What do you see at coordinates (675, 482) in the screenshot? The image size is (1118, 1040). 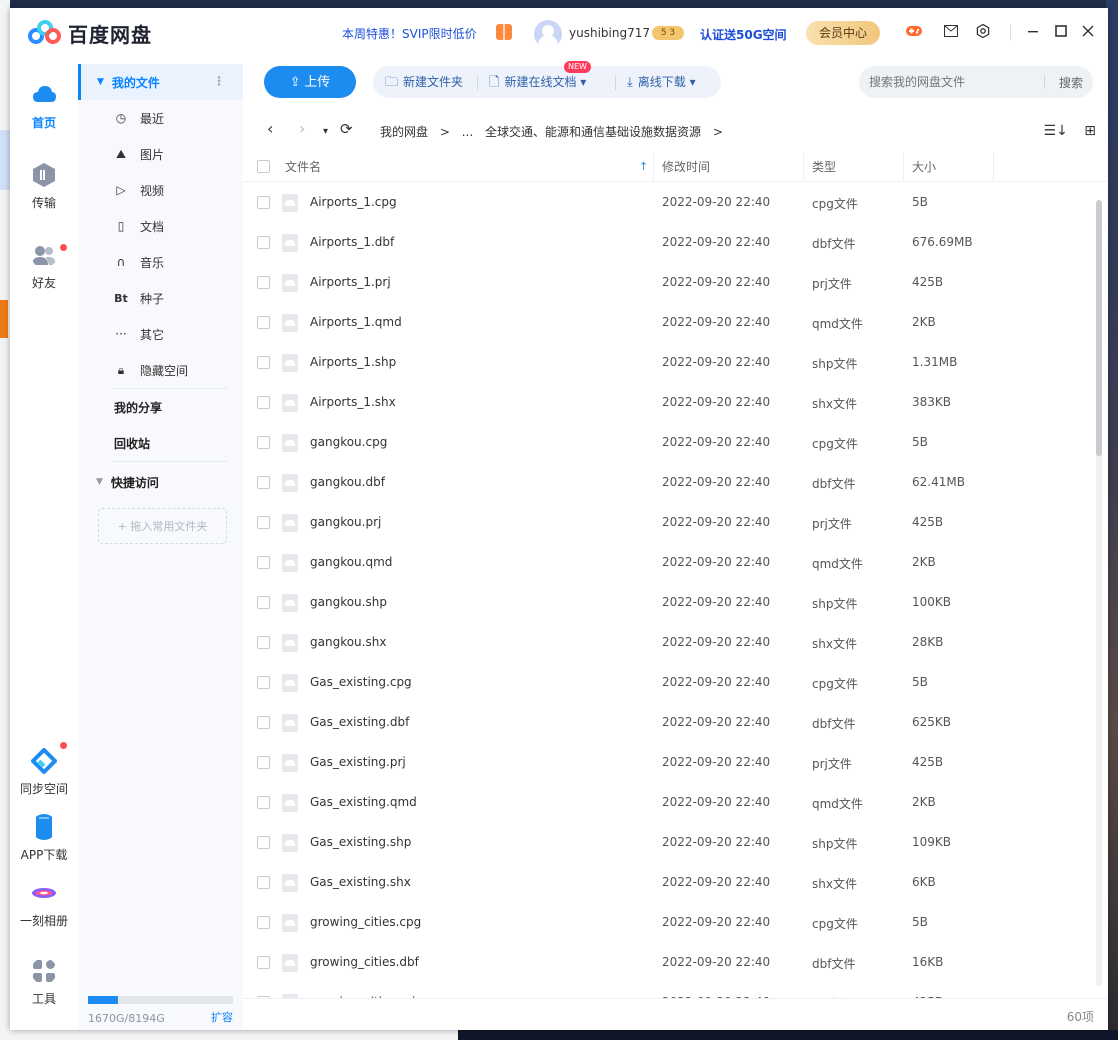 I see `table-row: gangkou.dbf 2022-09-20 22:40 dbf文件 62.41MB` at bounding box center [675, 482].